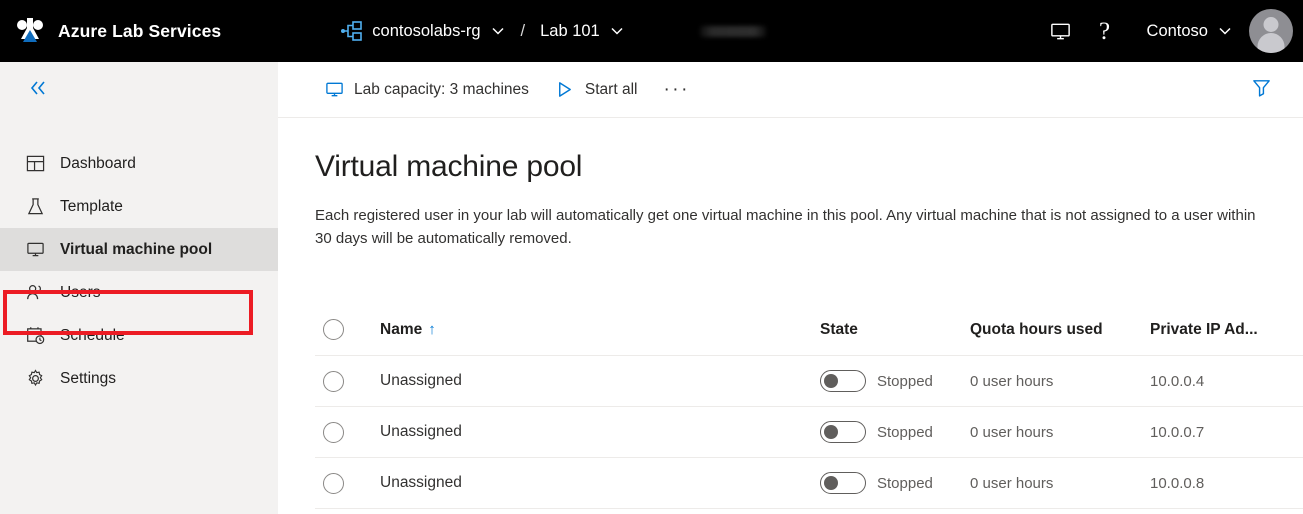  What do you see at coordinates (139, 335) in the screenshot?
I see `sidebar-item-schedule: Schedule` at bounding box center [139, 335].